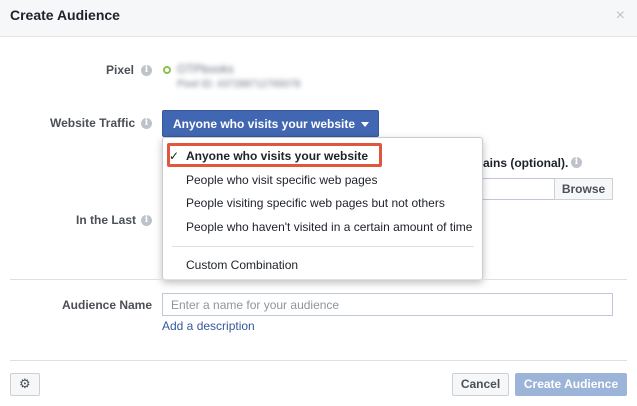 This screenshot has width=637, height=406. What do you see at coordinates (93, 123) in the screenshot?
I see `website-traffic-label: Website Traffic` at bounding box center [93, 123].